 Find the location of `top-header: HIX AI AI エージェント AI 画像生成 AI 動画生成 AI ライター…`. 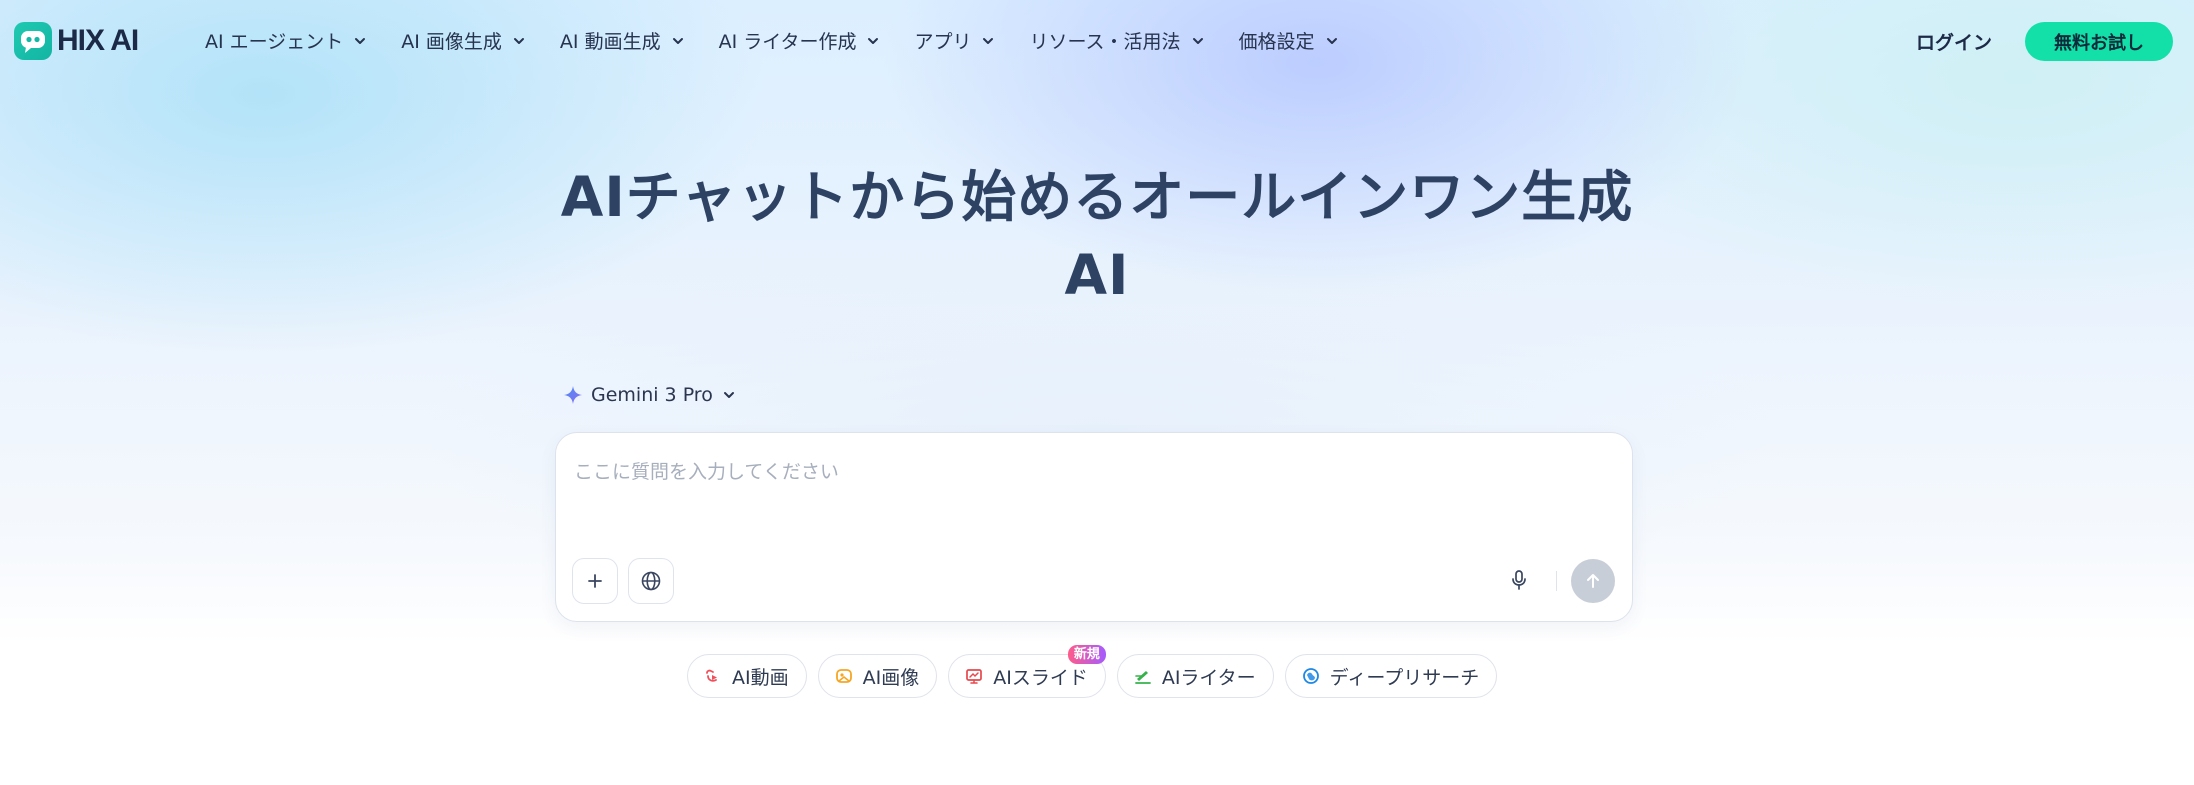

top-header: HIX AI AI エージェント AI 画像生成 AI 動画生成 AI ライター… is located at coordinates (1097, 41).